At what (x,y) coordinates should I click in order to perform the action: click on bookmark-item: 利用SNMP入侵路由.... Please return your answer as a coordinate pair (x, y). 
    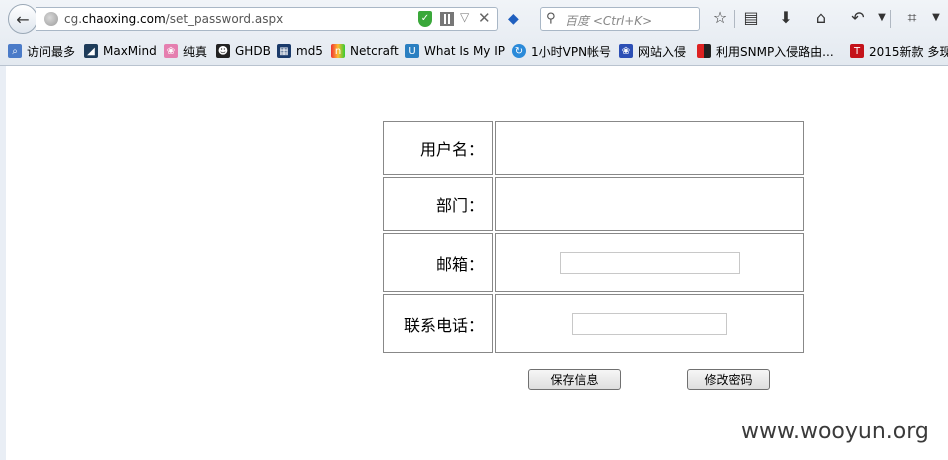
    Looking at the image, I should click on (765, 51).